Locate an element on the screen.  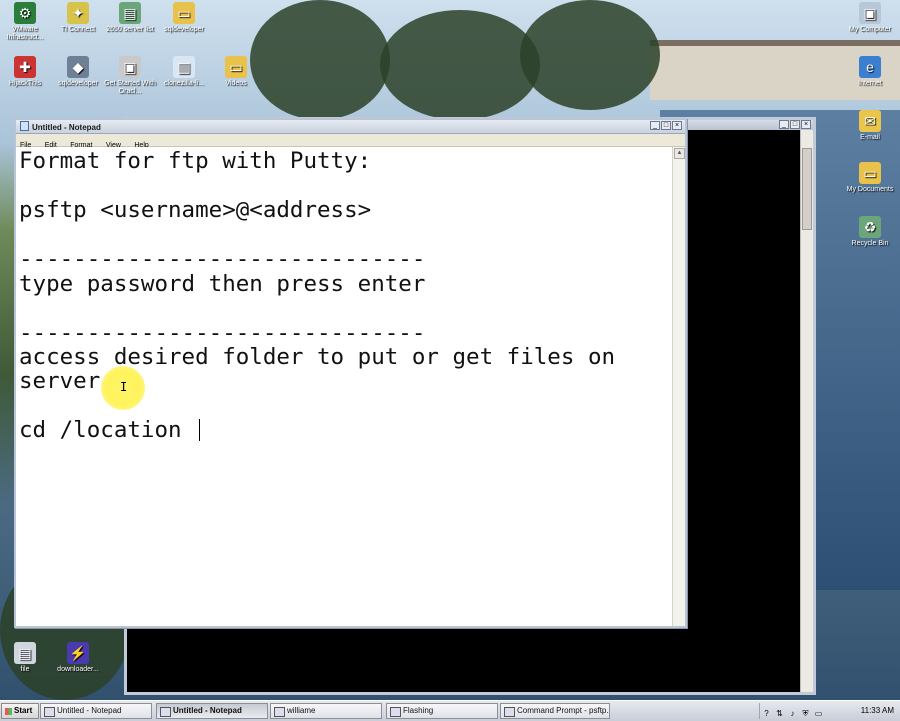
taskbar-button-label: williame is located at coordinates (301, 710).